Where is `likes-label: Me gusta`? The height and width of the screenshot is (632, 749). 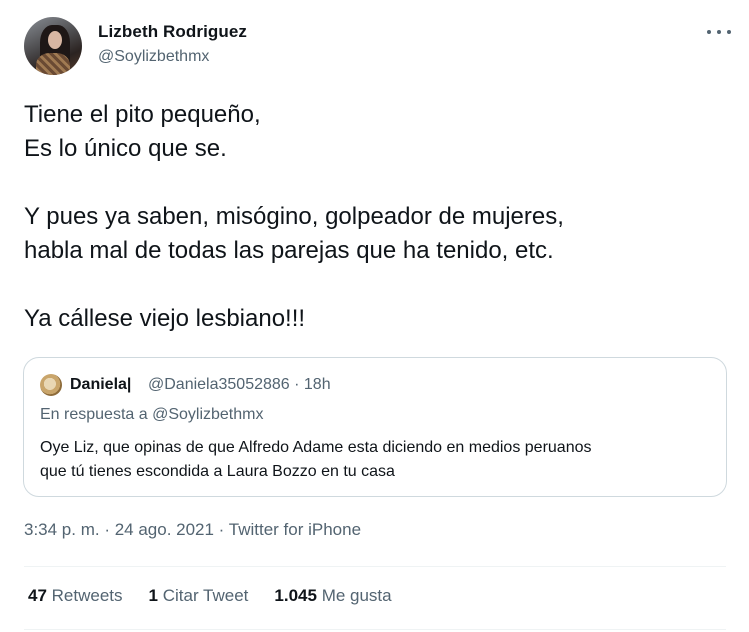 likes-label: Me gusta is located at coordinates (356, 595).